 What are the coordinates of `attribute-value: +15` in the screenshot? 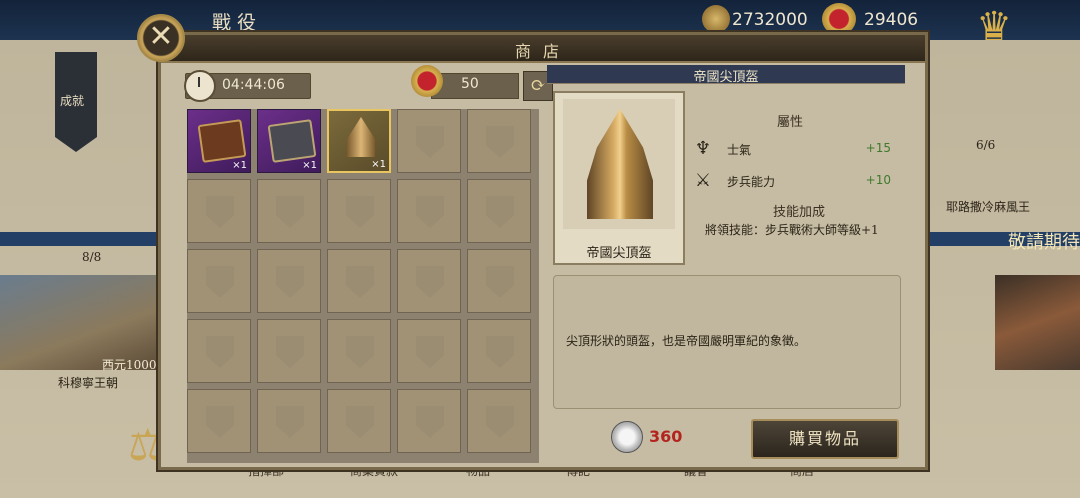 It's located at (878, 148).